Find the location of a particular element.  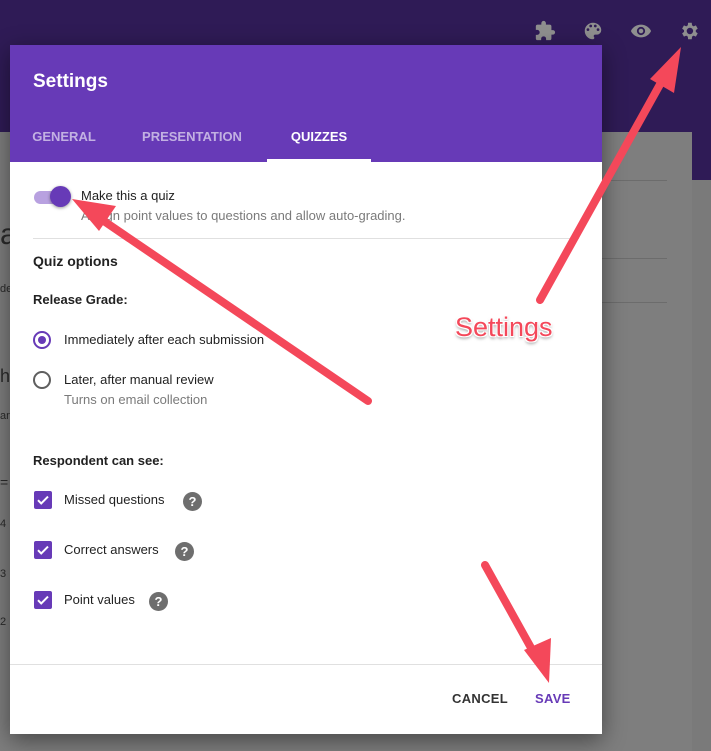

bg-text-fragment: = is located at coordinates (4, 482).